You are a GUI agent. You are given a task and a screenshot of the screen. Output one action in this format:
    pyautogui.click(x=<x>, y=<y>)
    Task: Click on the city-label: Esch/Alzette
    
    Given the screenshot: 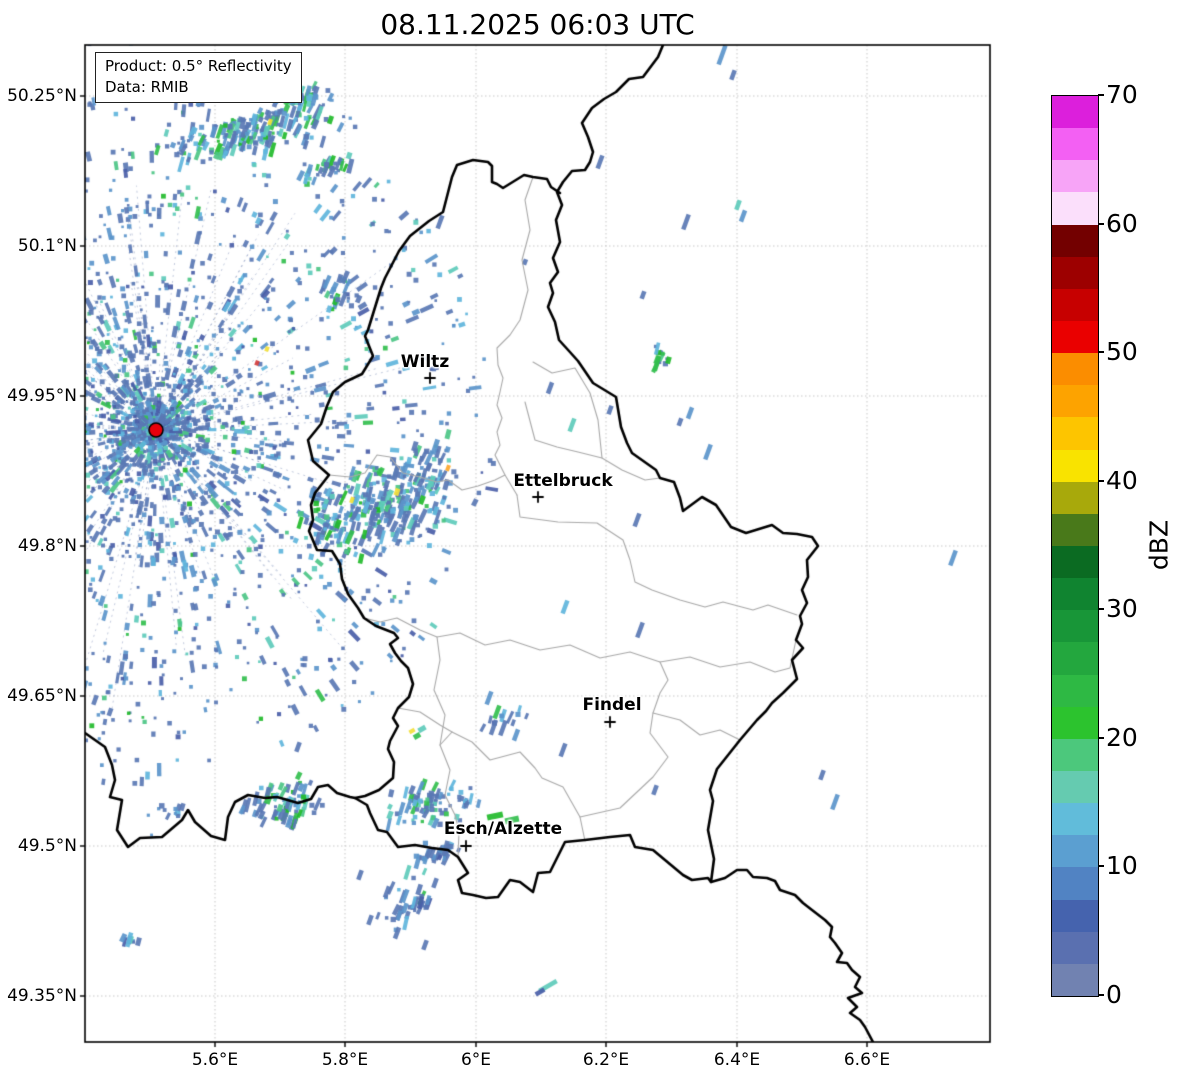 What is the action you would take?
    pyautogui.click(x=503, y=829)
    